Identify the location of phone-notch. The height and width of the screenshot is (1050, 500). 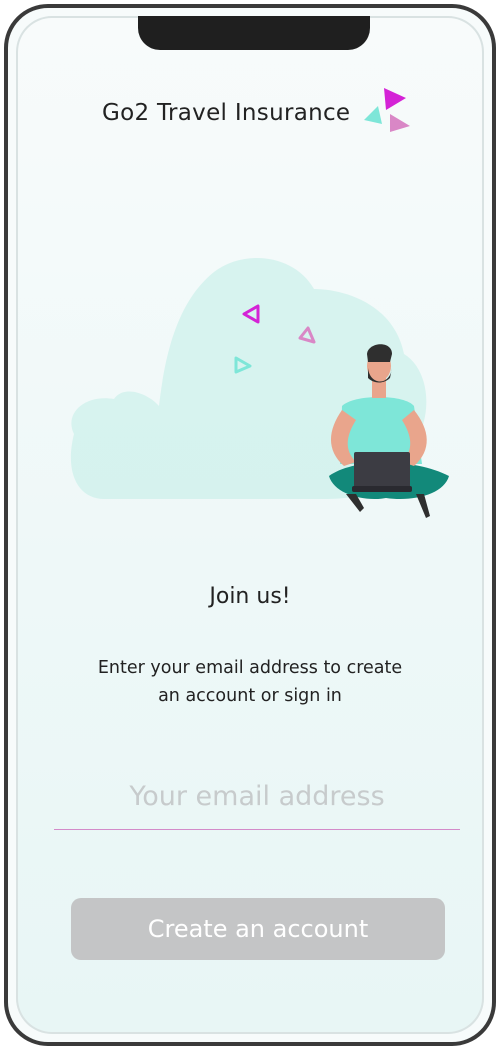
(254, 33).